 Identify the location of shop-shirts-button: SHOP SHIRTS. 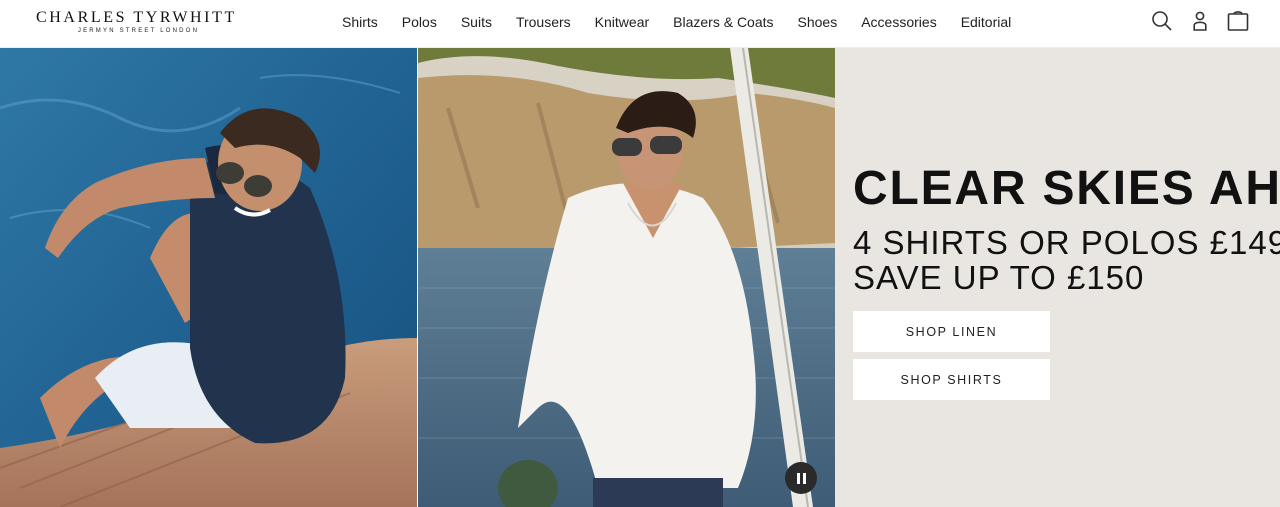
(951, 379).